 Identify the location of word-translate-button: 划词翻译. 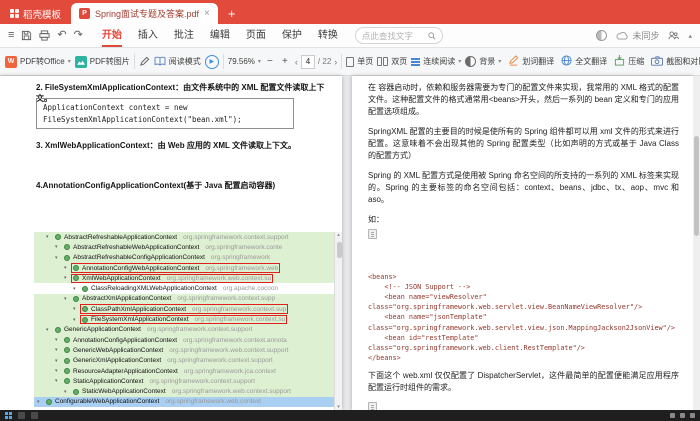
(531, 61).